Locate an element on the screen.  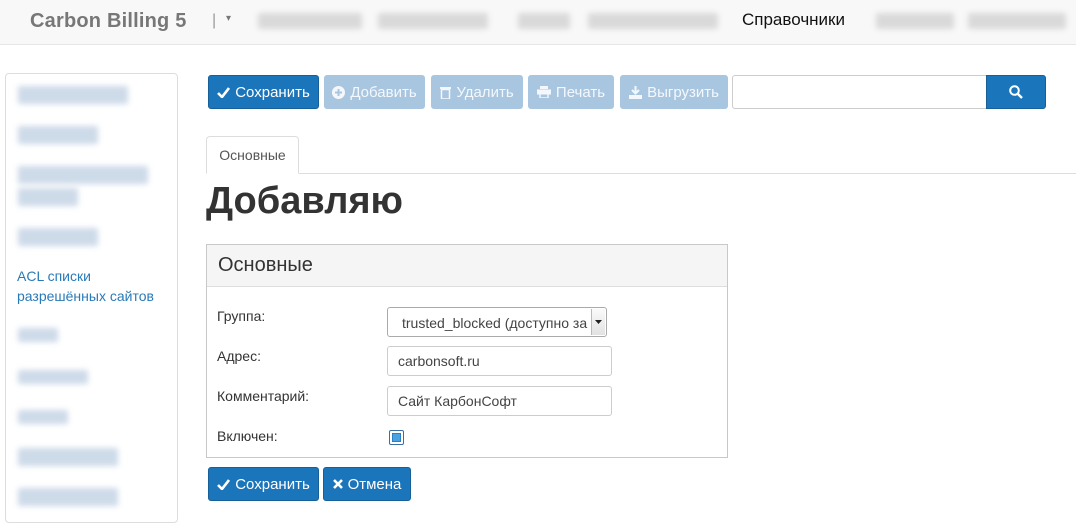
print-icon is located at coordinates (543, 92).